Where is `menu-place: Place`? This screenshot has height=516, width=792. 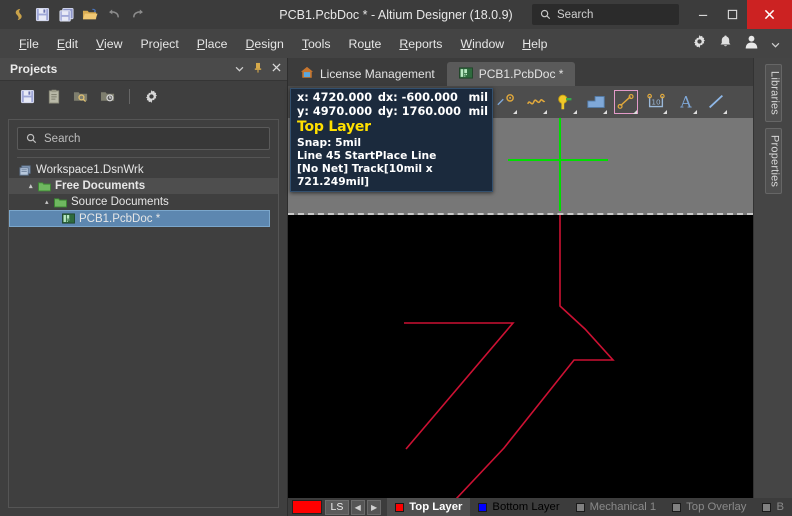 menu-place: Place is located at coordinates (212, 44).